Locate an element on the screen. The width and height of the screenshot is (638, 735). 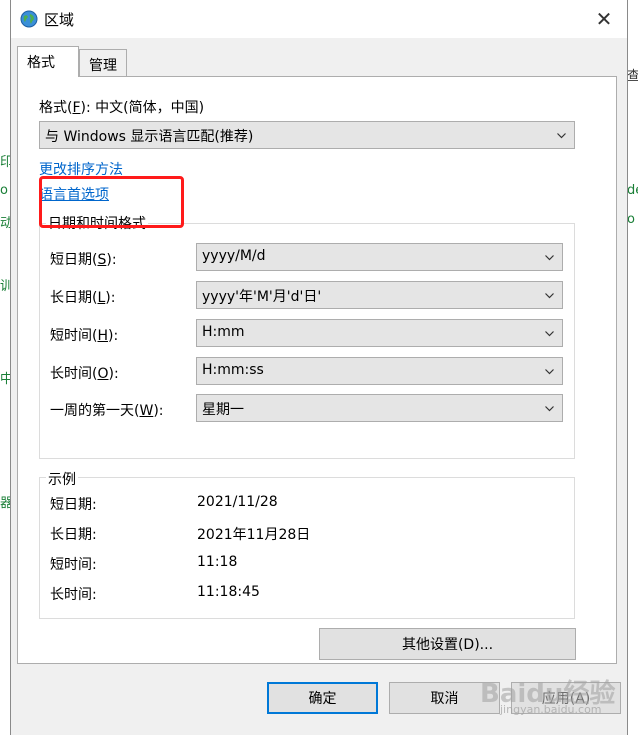
example-long-date-value: 2021年11月28日 is located at coordinates (254, 535).